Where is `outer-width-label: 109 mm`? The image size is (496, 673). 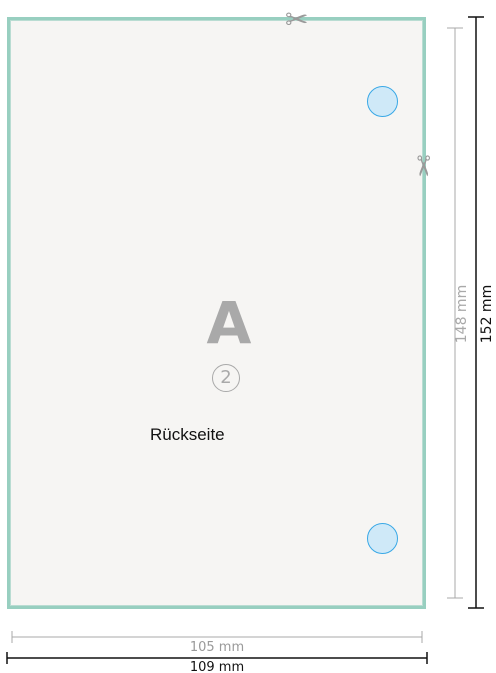
outer-width-label: 109 mm is located at coordinates (217, 666).